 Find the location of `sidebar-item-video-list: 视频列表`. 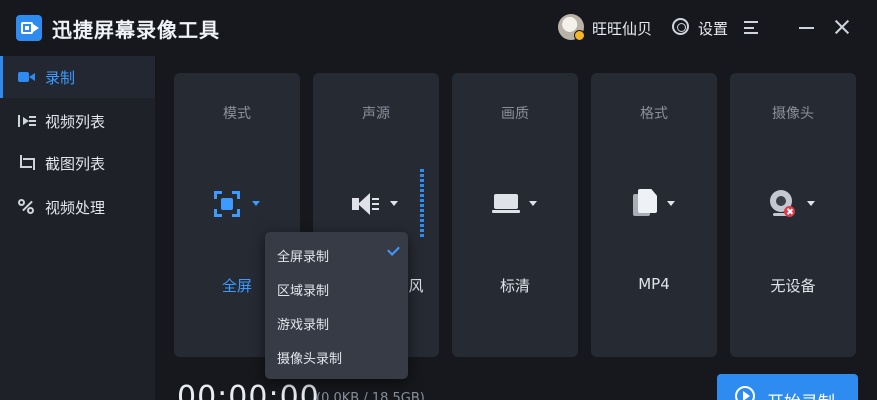

sidebar-item-video-list: 视频列表 is located at coordinates (77, 121).